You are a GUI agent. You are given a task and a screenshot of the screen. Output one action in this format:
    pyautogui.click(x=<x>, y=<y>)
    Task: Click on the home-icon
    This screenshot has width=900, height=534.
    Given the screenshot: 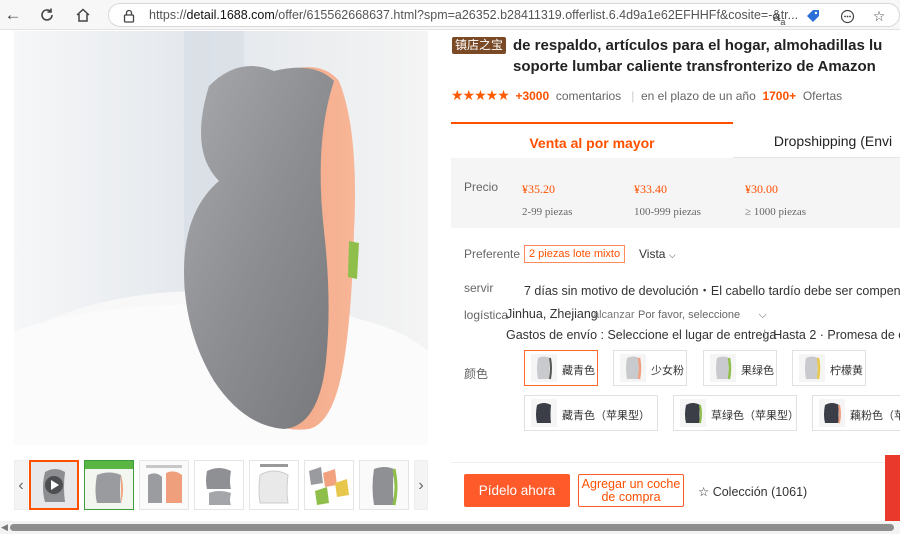 What is the action you would take?
    pyautogui.click(x=83, y=15)
    